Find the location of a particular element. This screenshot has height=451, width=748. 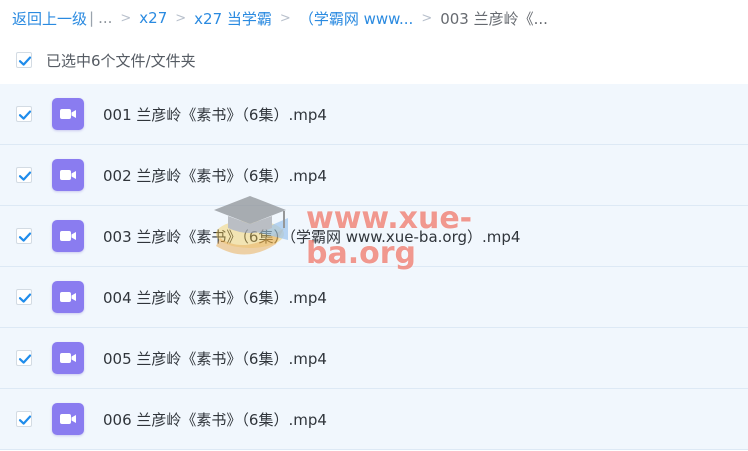

breadcrumb-pipe: | is located at coordinates (92, 18).